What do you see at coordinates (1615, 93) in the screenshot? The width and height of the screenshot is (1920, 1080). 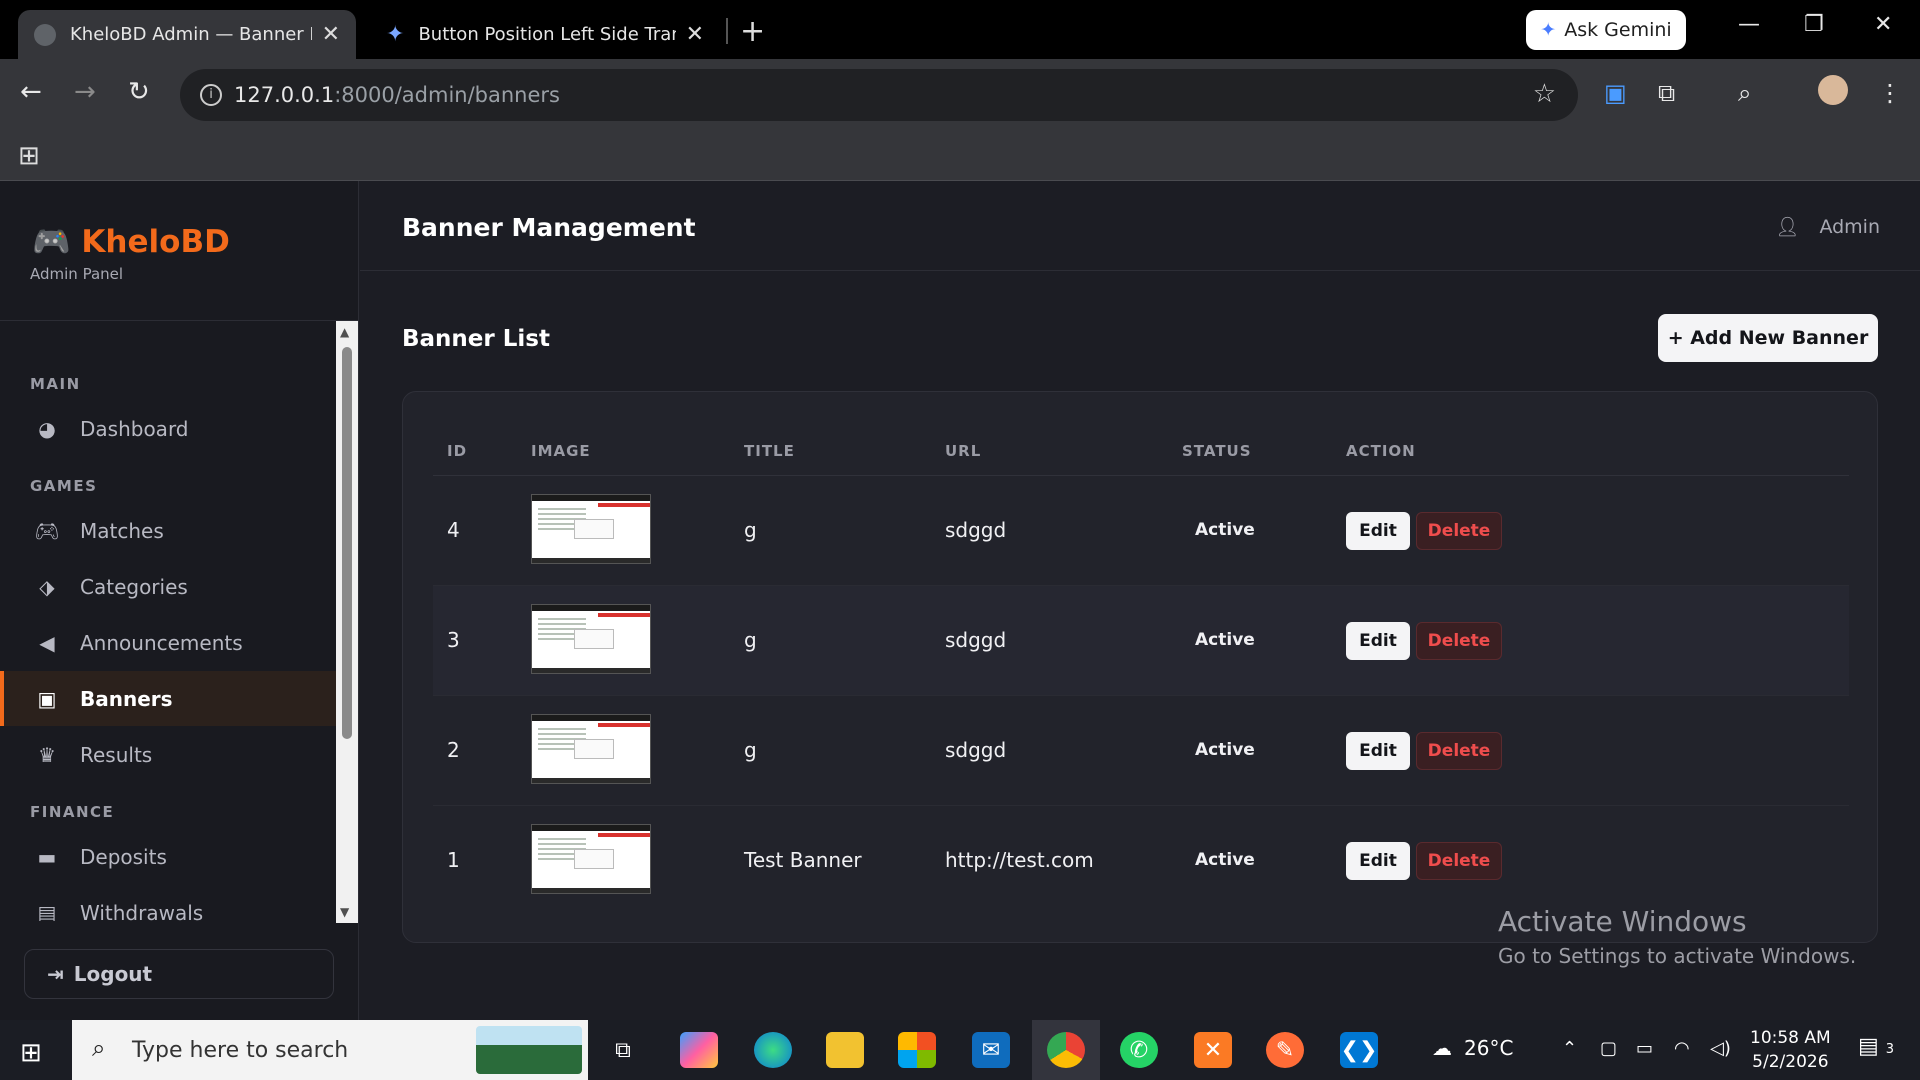 I see `extension-fi-icon: ▣` at bounding box center [1615, 93].